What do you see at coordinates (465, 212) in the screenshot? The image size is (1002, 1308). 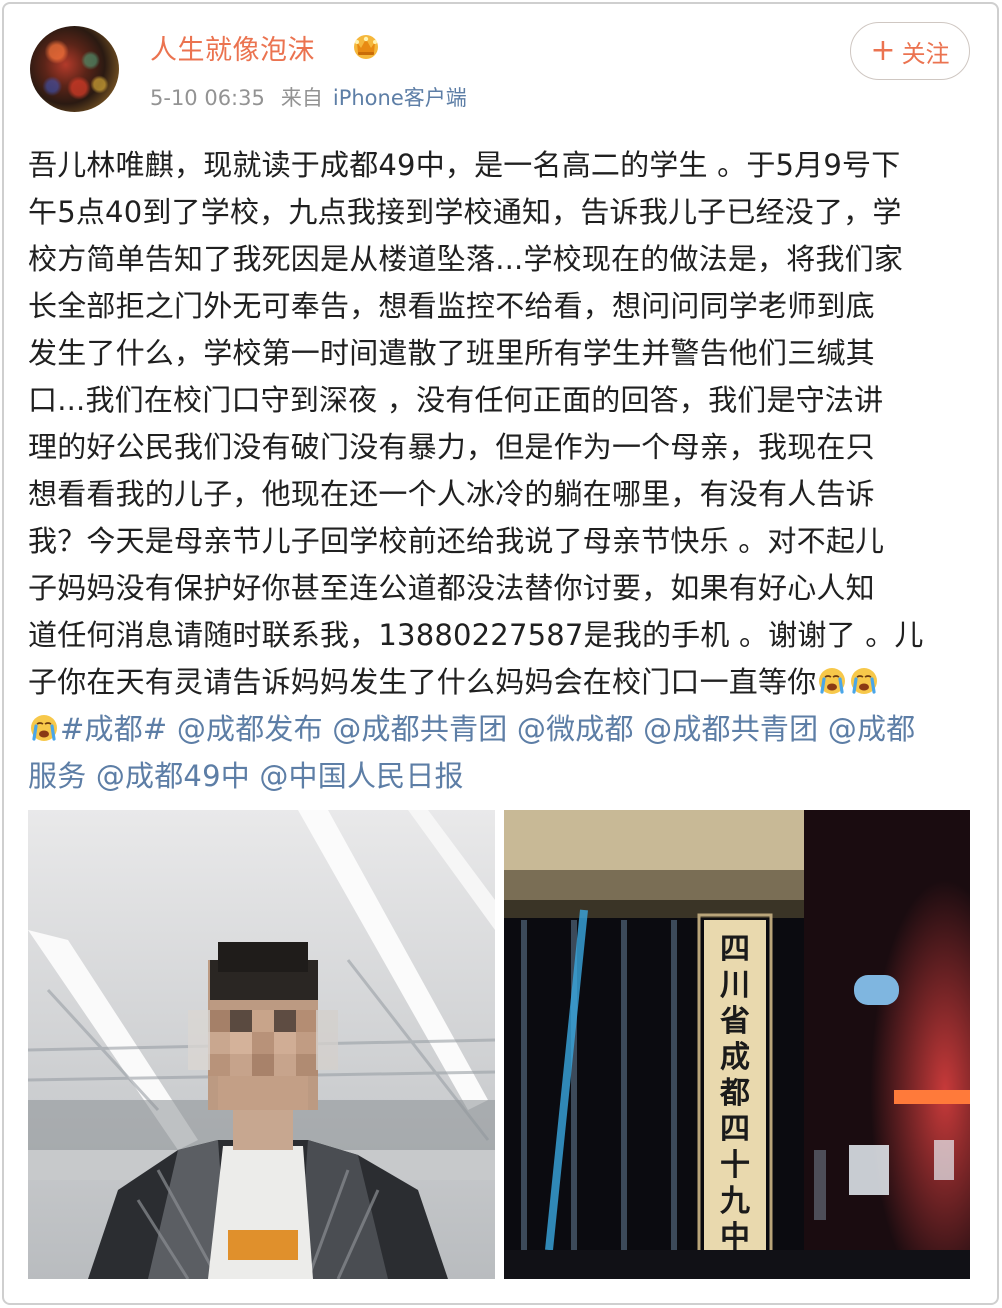 I see `post-line: 午5点40到了学校，九点我接到学校通知，告诉我儿子已经没了，学` at bounding box center [465, 212].